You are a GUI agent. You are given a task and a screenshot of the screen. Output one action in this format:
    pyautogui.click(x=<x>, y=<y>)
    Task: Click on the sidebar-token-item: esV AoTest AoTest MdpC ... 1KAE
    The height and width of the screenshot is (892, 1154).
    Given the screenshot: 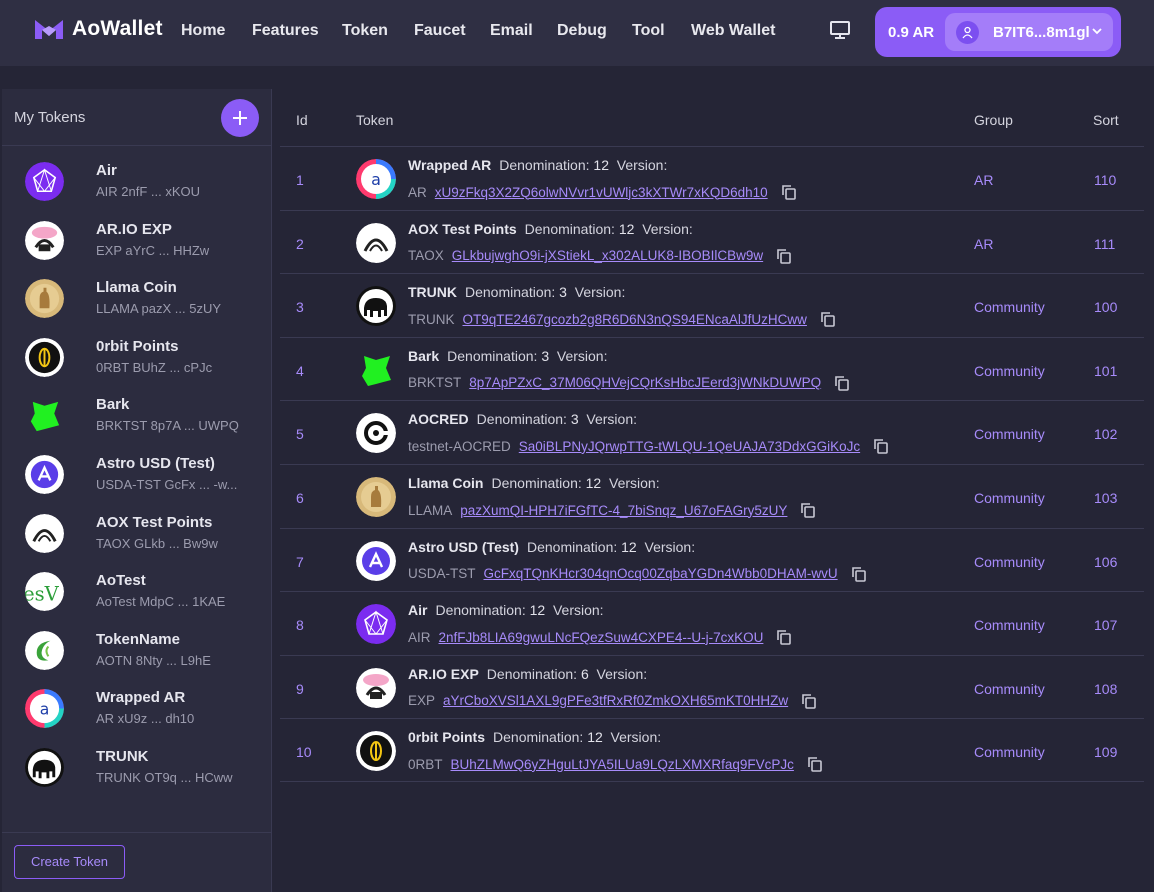 What is the action you would take?
    pyautogui.click(x=136, y=599)
    